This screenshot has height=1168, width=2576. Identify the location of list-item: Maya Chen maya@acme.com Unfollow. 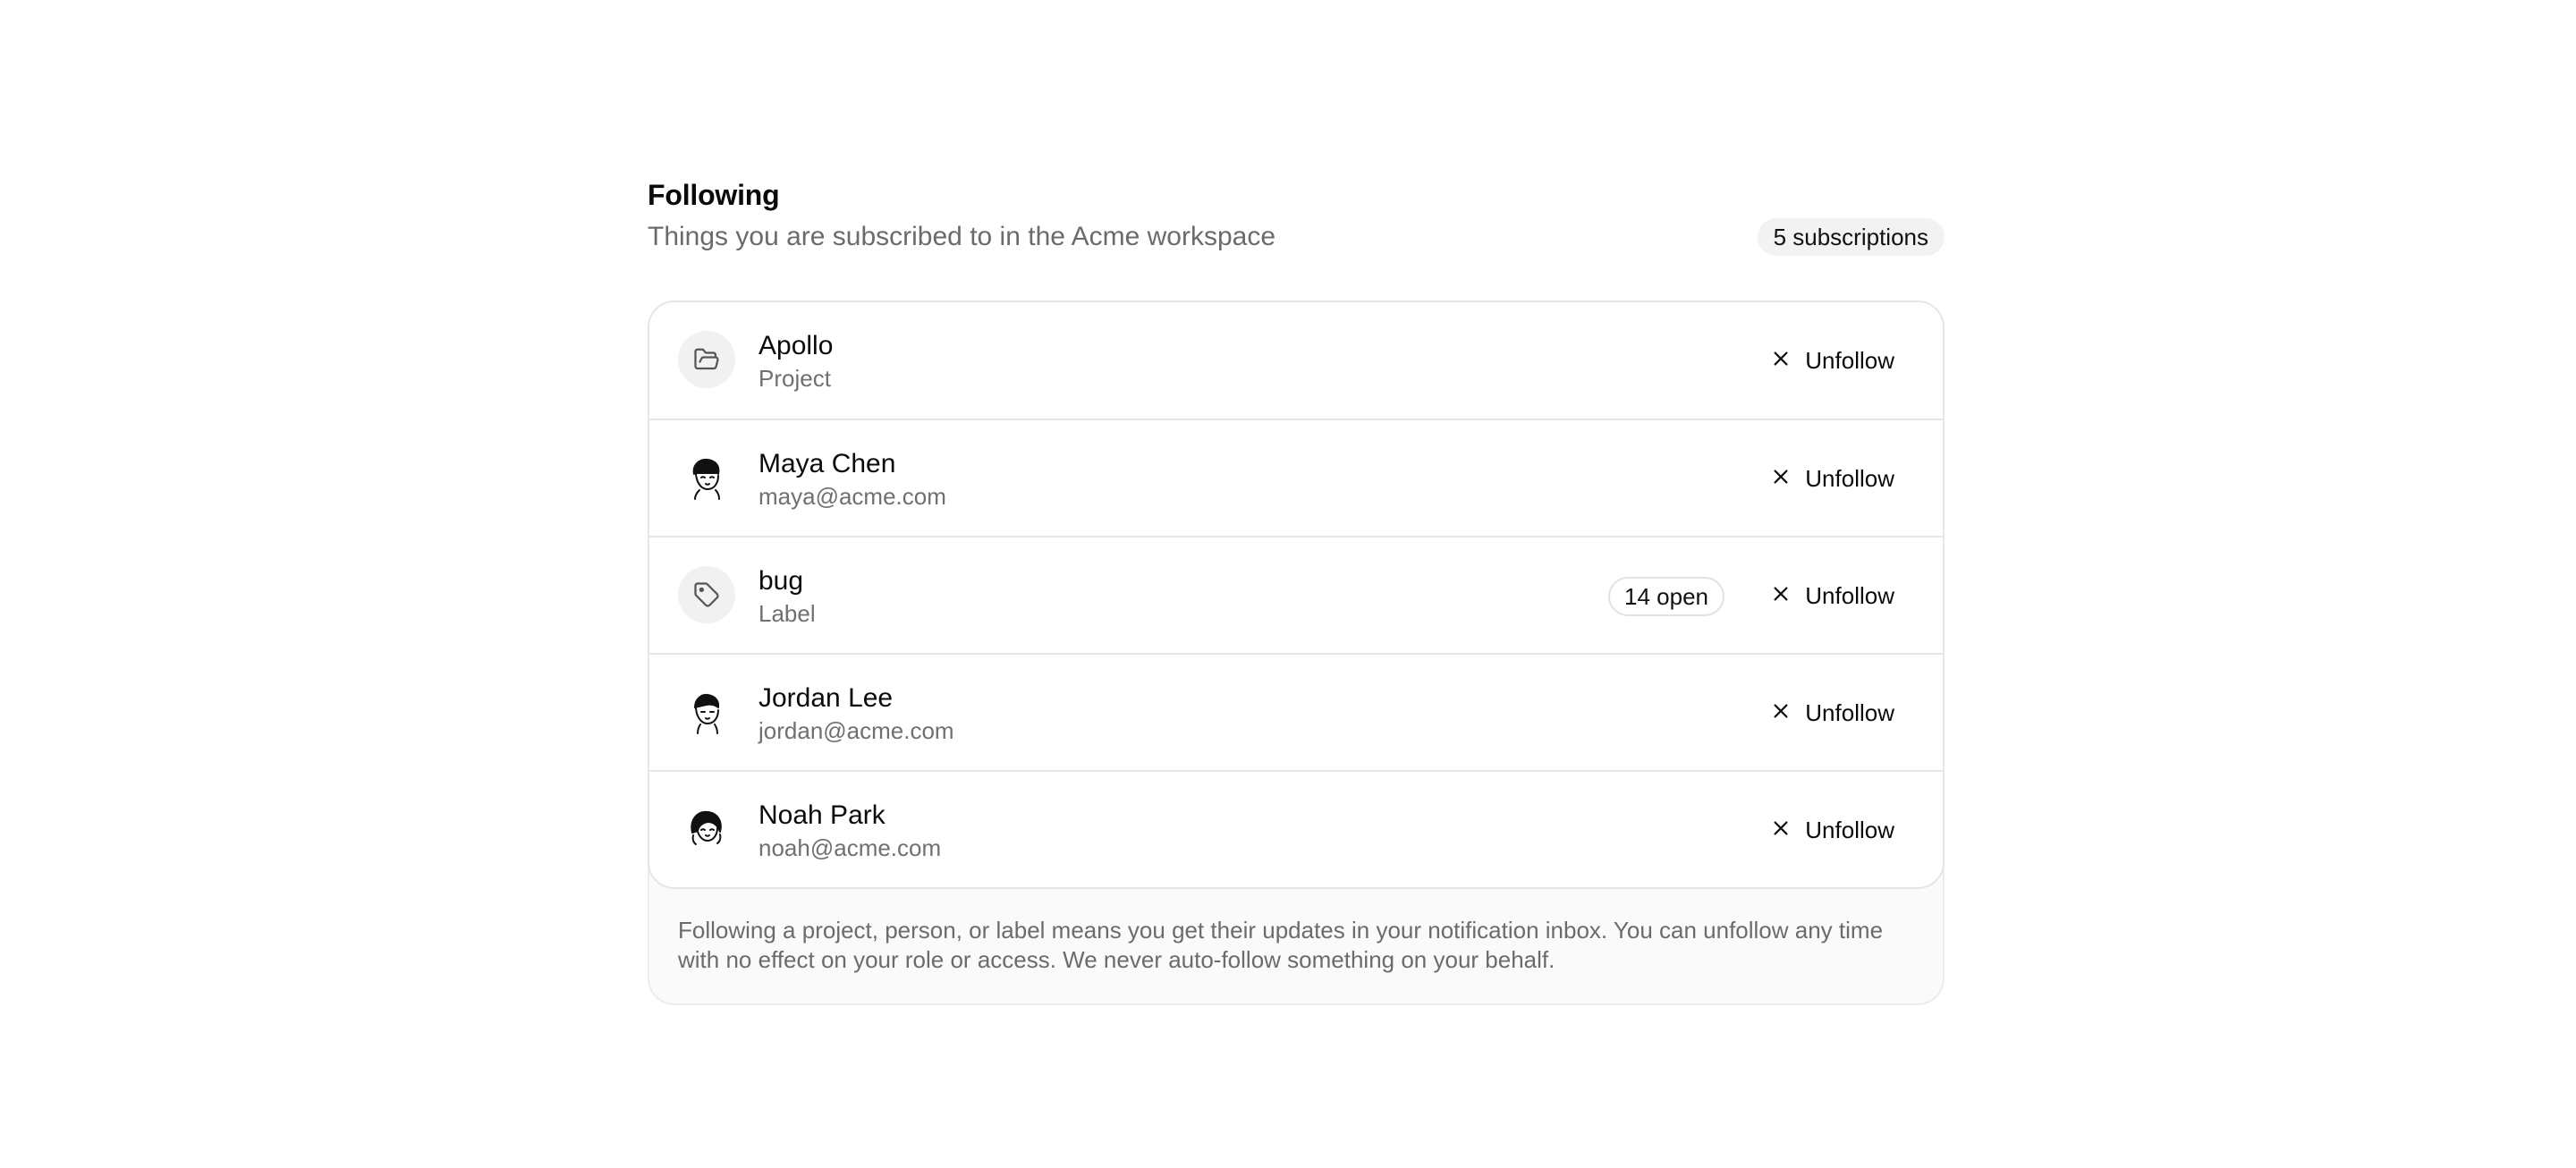
(1296, 477).